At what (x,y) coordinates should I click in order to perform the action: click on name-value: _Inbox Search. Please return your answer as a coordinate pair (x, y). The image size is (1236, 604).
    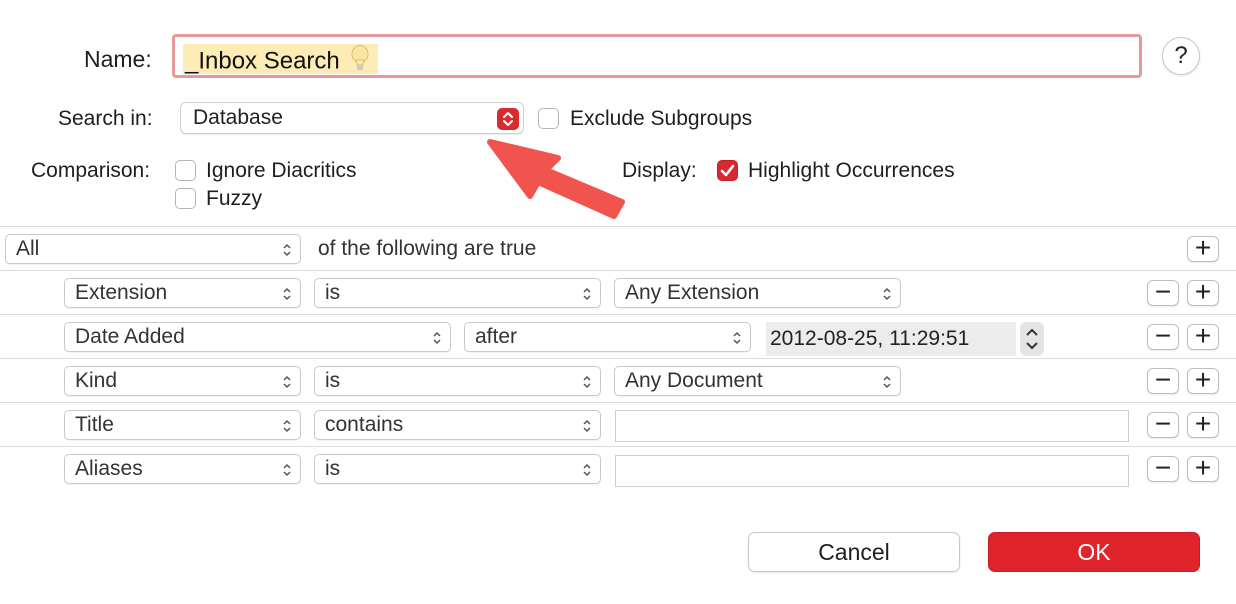
    Looking at the image, I should click on (262, 61).